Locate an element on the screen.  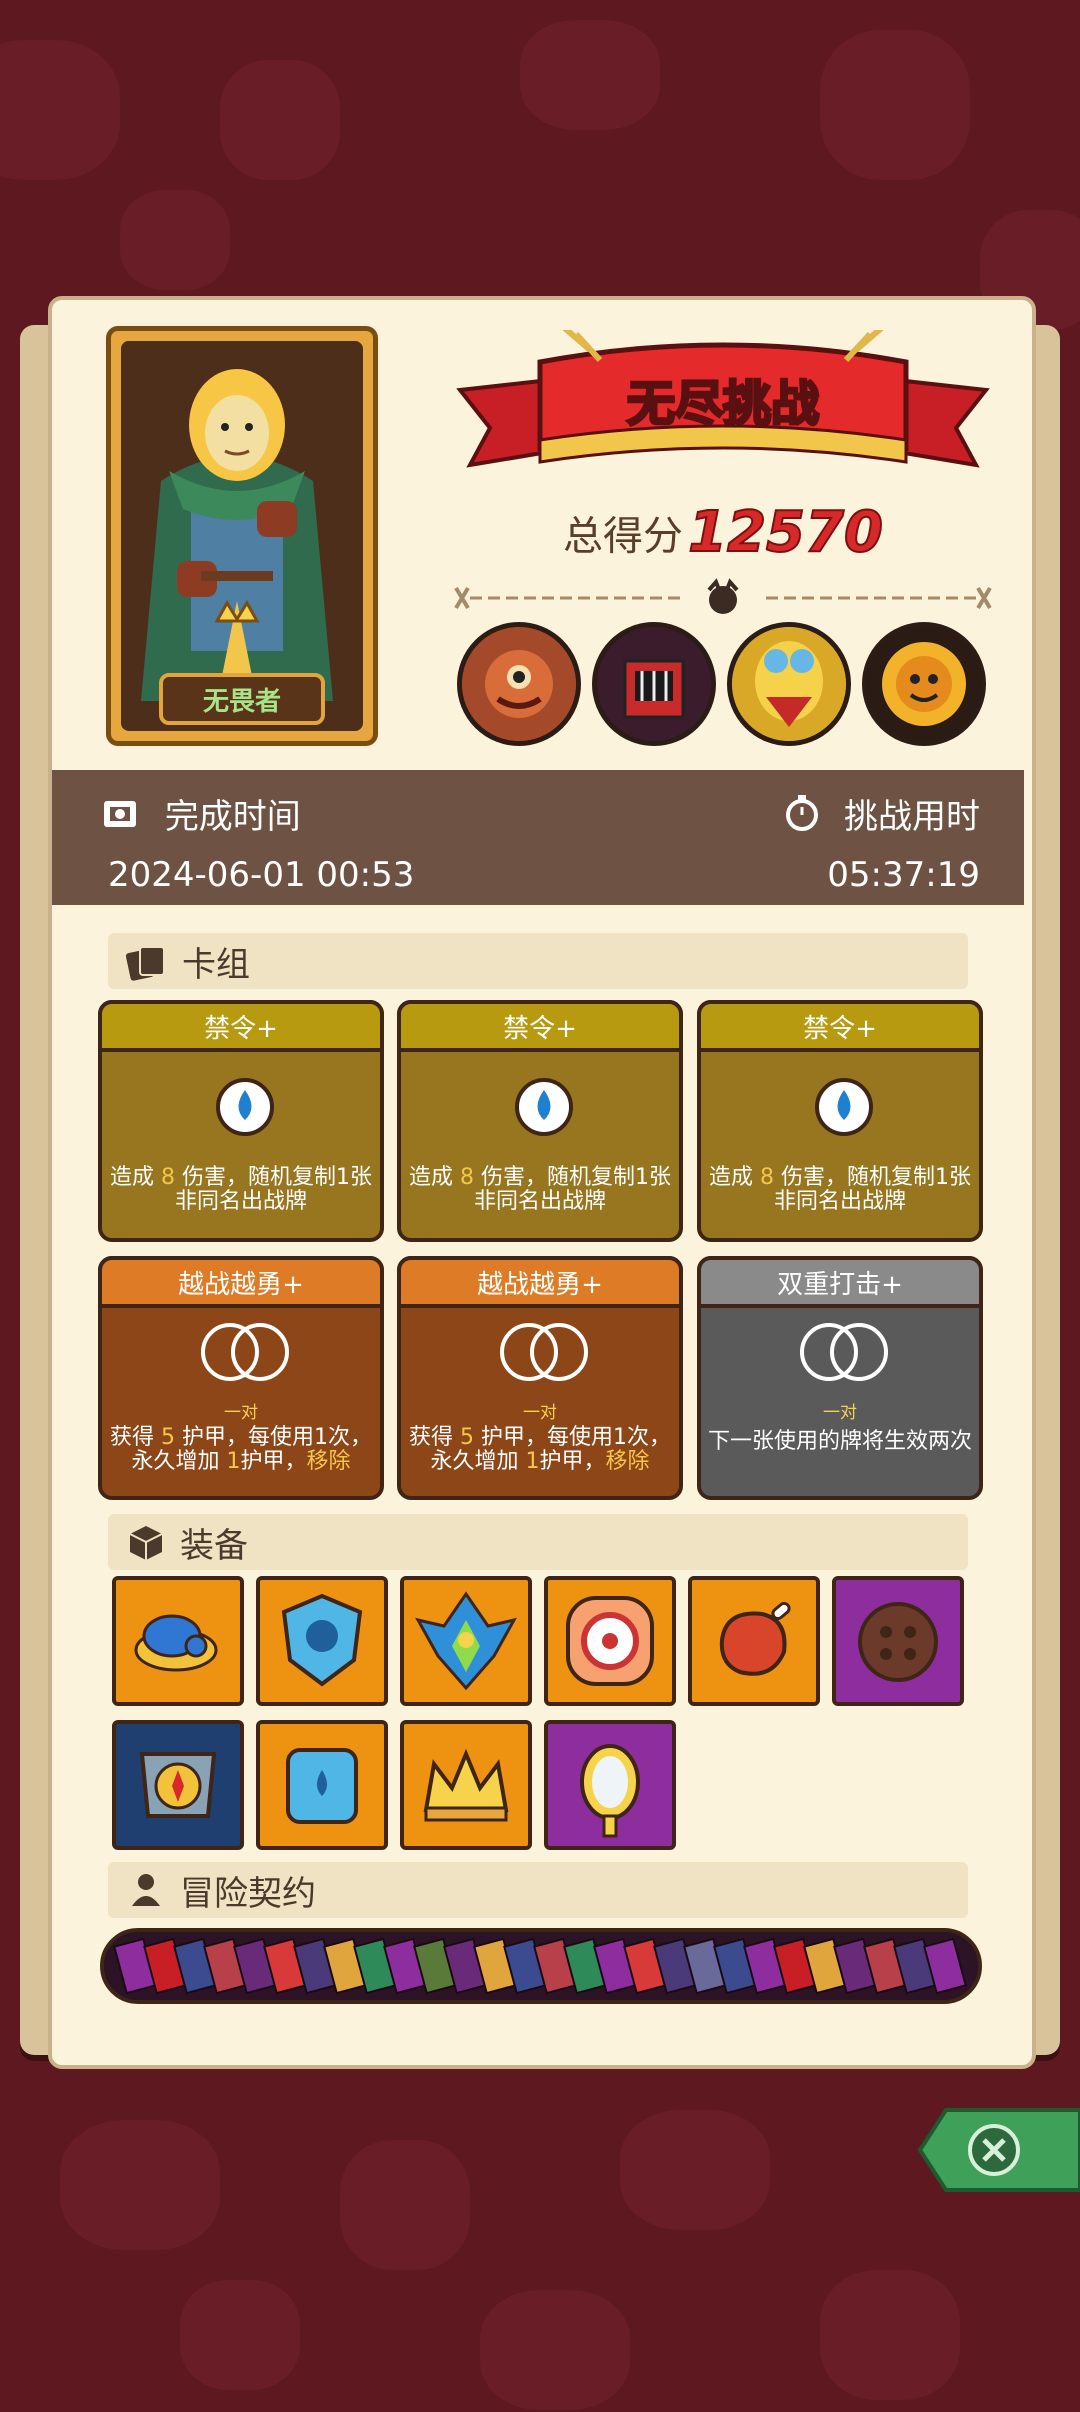
score-label: 总得分 is located at coordinates (623, 536).